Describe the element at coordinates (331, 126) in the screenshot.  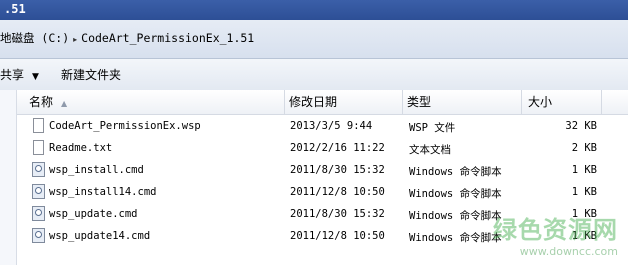
I see `file-date: 2013/3/5 9:44` at that location.